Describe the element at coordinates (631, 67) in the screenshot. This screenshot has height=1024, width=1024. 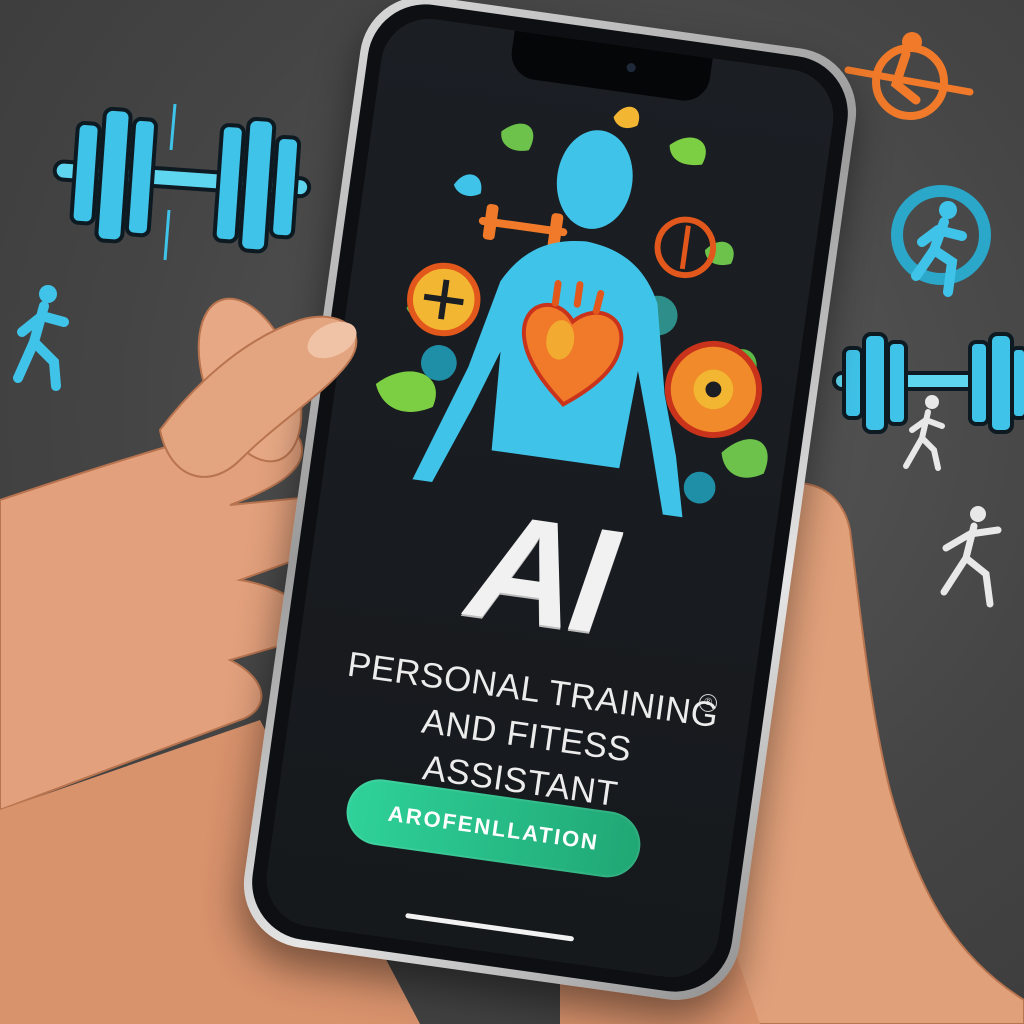
I see `front-camera-icon` at that location.